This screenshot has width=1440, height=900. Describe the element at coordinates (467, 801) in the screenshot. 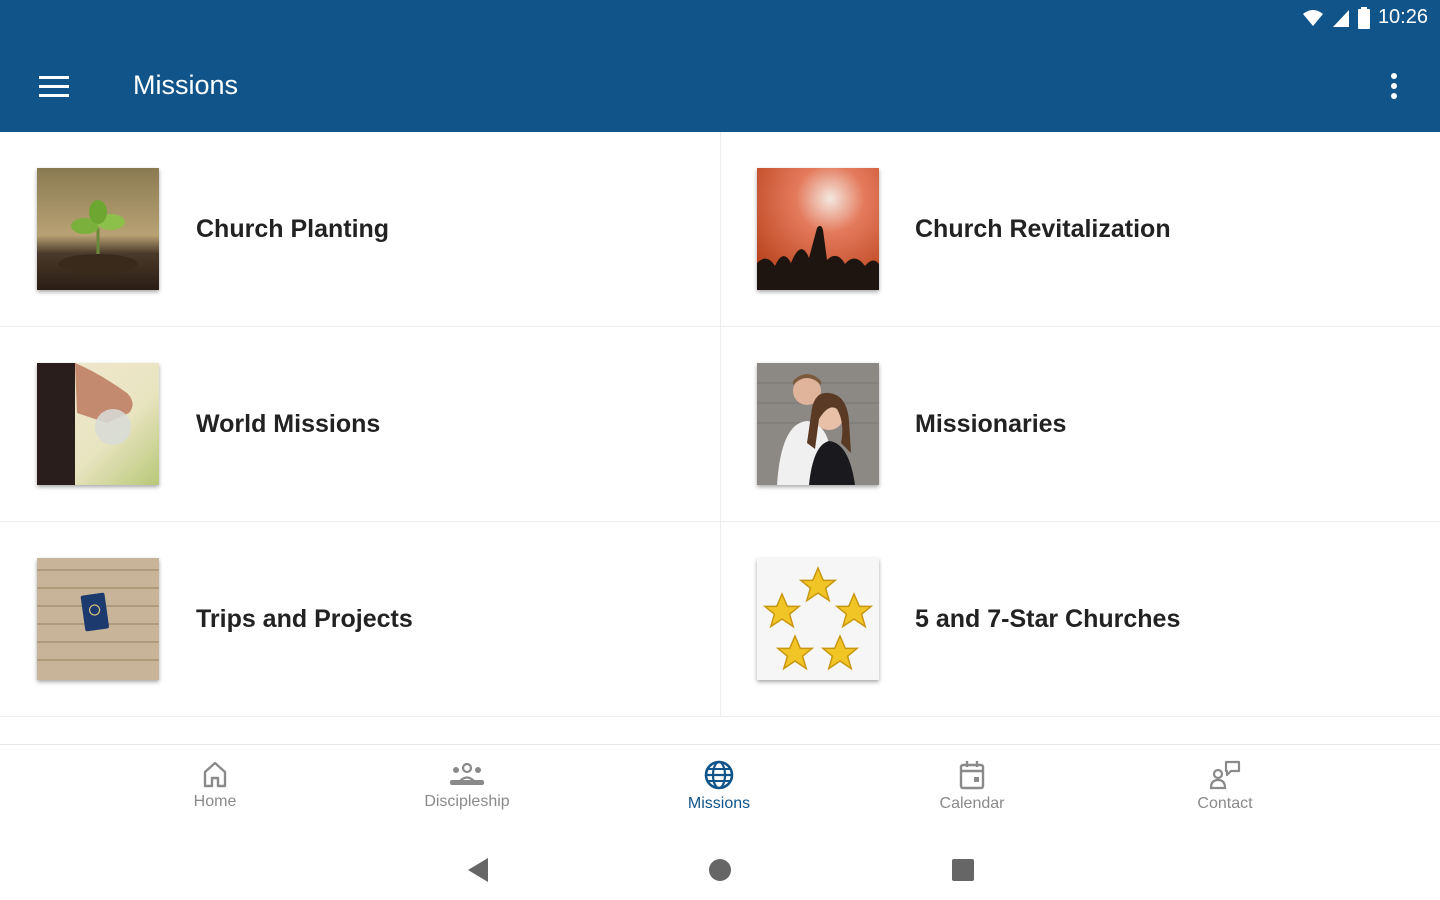

I see `nav-label-discipleship: Discipleship` at that location.